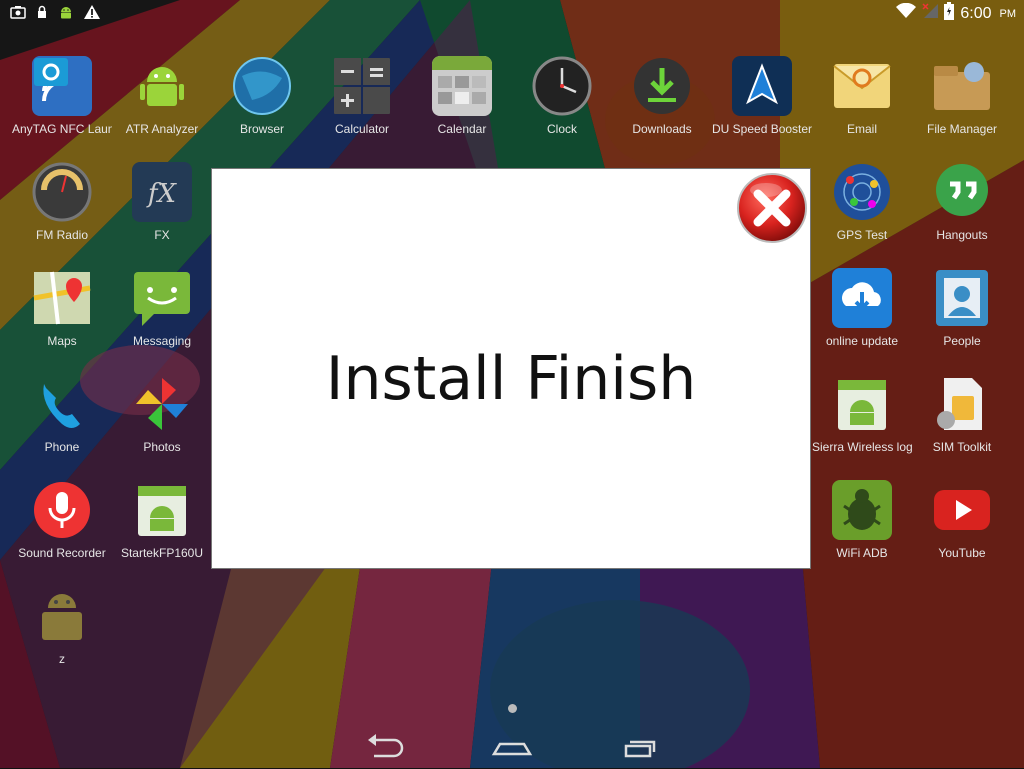 The height and width of the screenshot is (769, 1024). What do you see at coordinates (962, 404) in the screenshot?
I see `sim-card-icon` at bounding box center [962, 404].